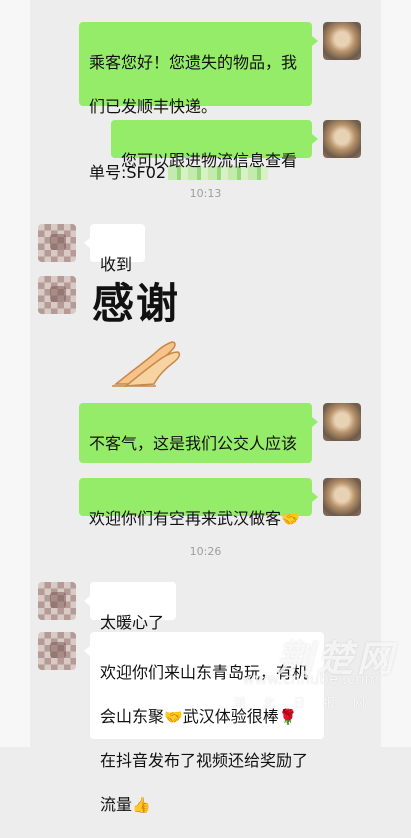  Describe the element at coordinates (198, 503) in the screenshot. I see `message-bubble-sent: 欢迎你们有空再来武汉做客🤝` at that location.